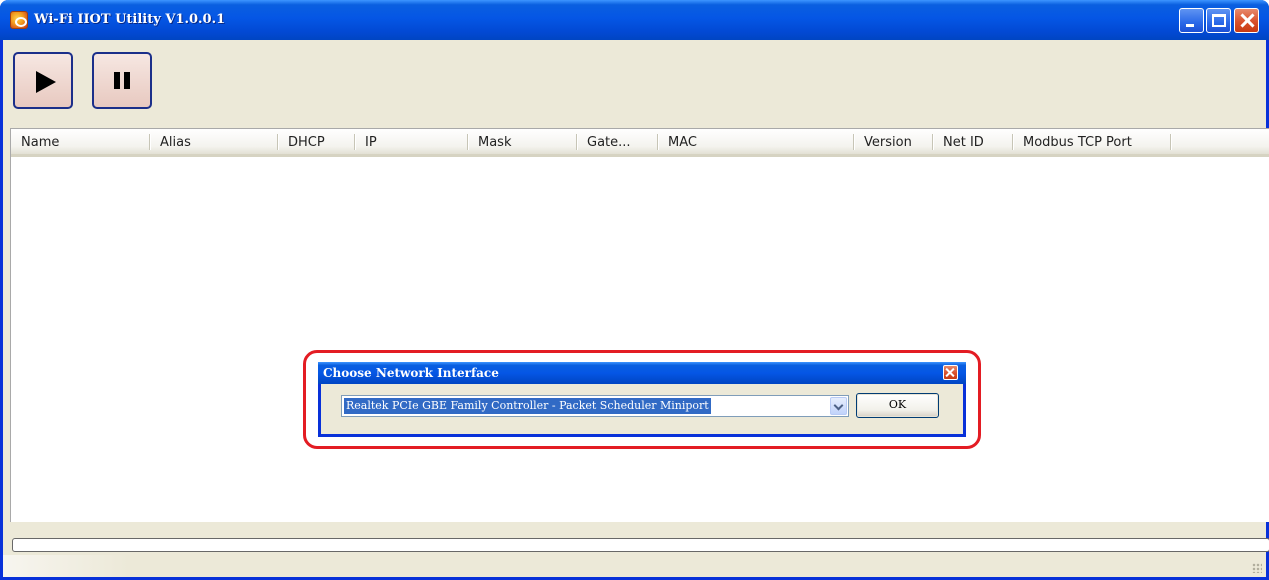 This screenshot has width=1269, height=580. What do you see at coordinates (1257, 568) in the screenshot?
I see `resize-grip-icon` at bounding box center [1257, 568].